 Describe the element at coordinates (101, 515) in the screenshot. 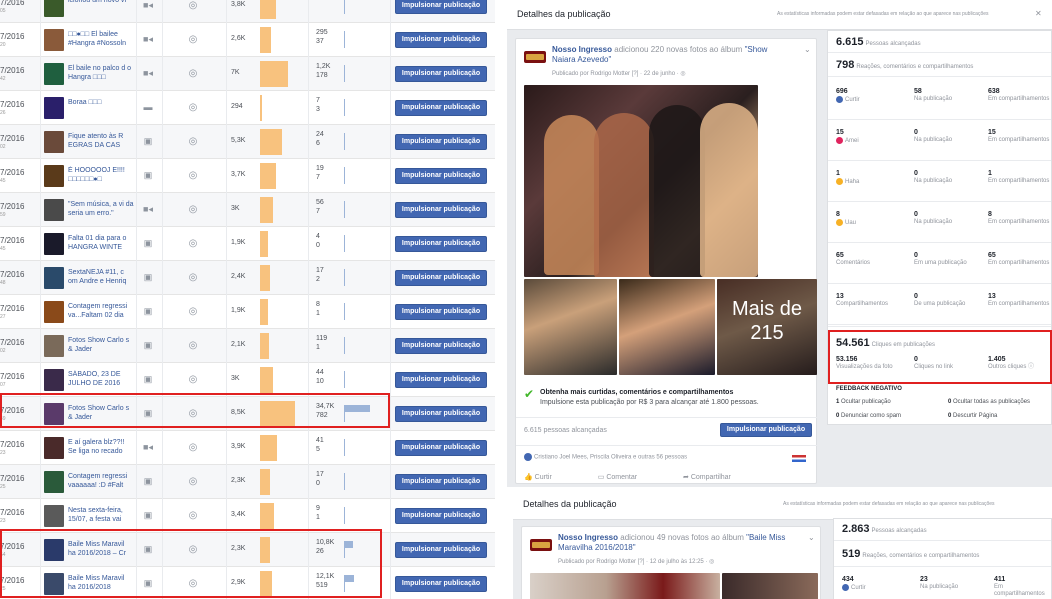

I see `post-text-link: Nesta sexta-feira, 15/07, a festa vai` at that location.